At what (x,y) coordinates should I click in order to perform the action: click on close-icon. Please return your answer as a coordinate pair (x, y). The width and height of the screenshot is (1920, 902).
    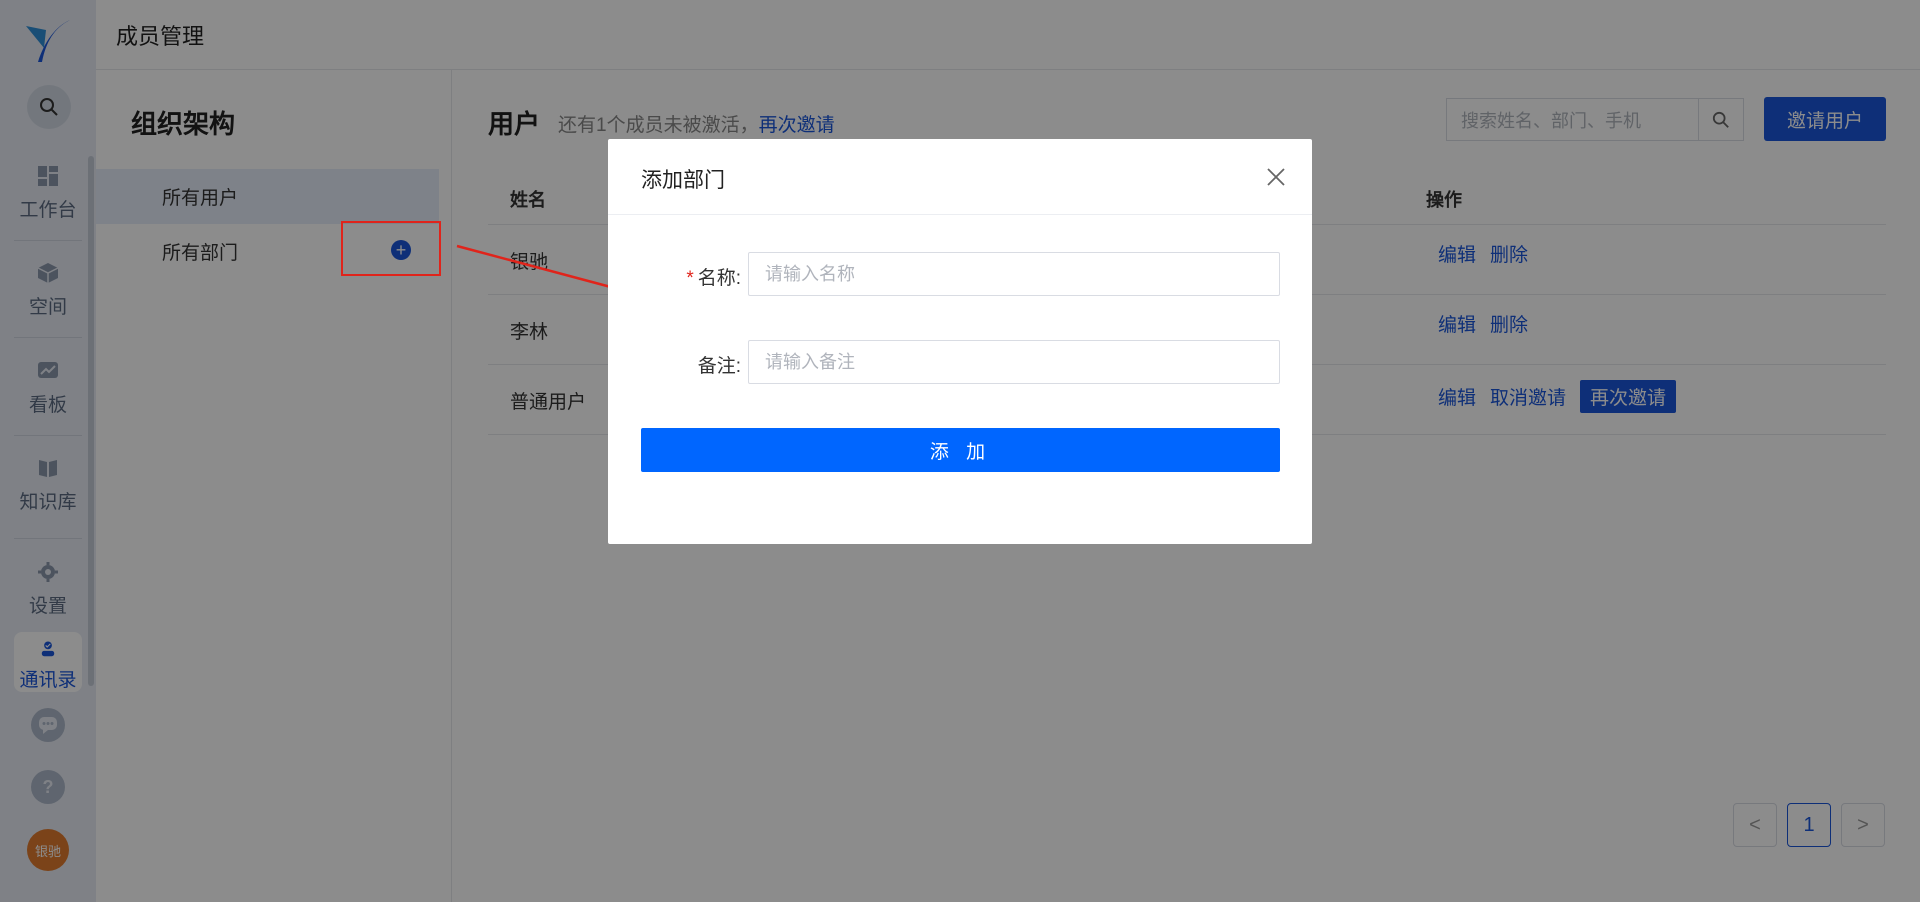
    Looking at the image, I should click on (1276, 177).